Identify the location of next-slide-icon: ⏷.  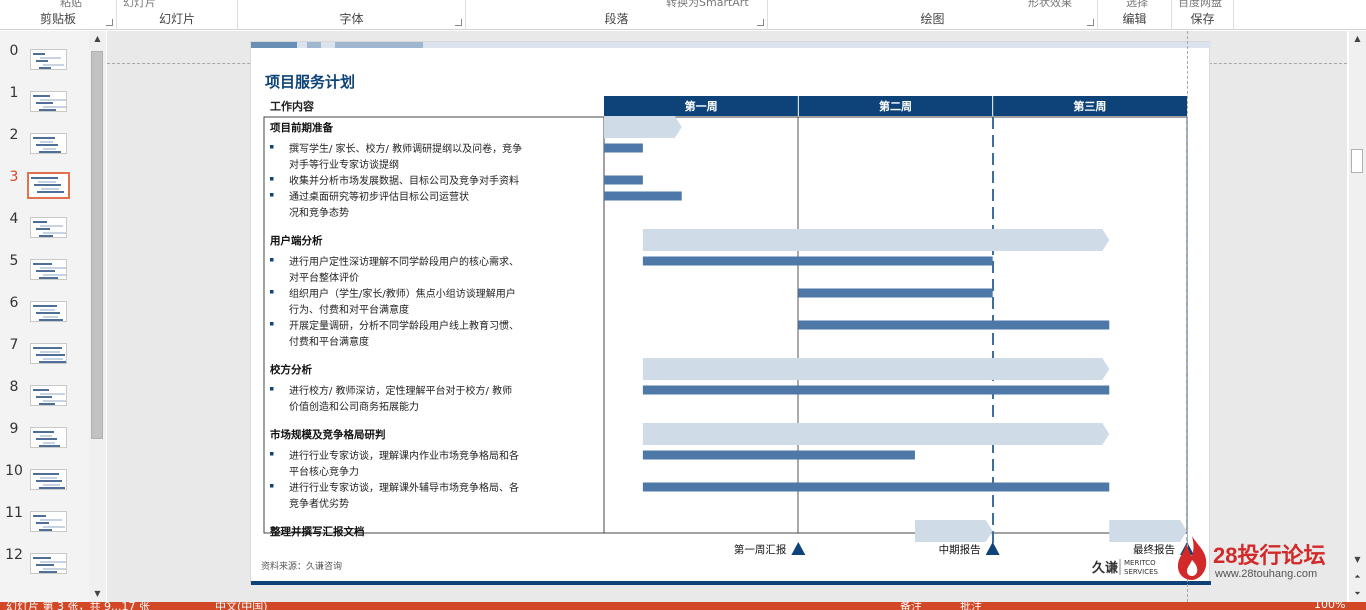
(1357, 594).